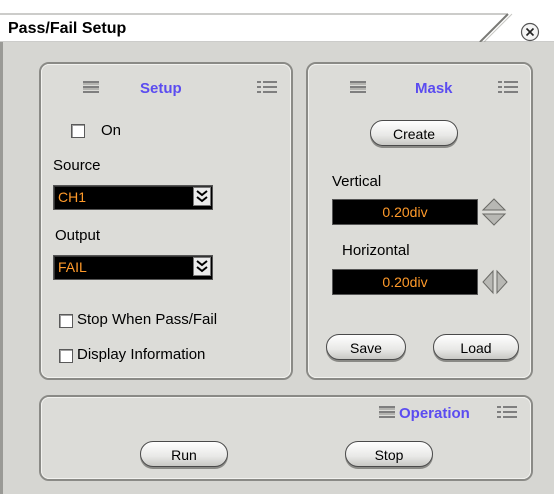  I want to click on up-down-arrow-icon, so click(494, 212).